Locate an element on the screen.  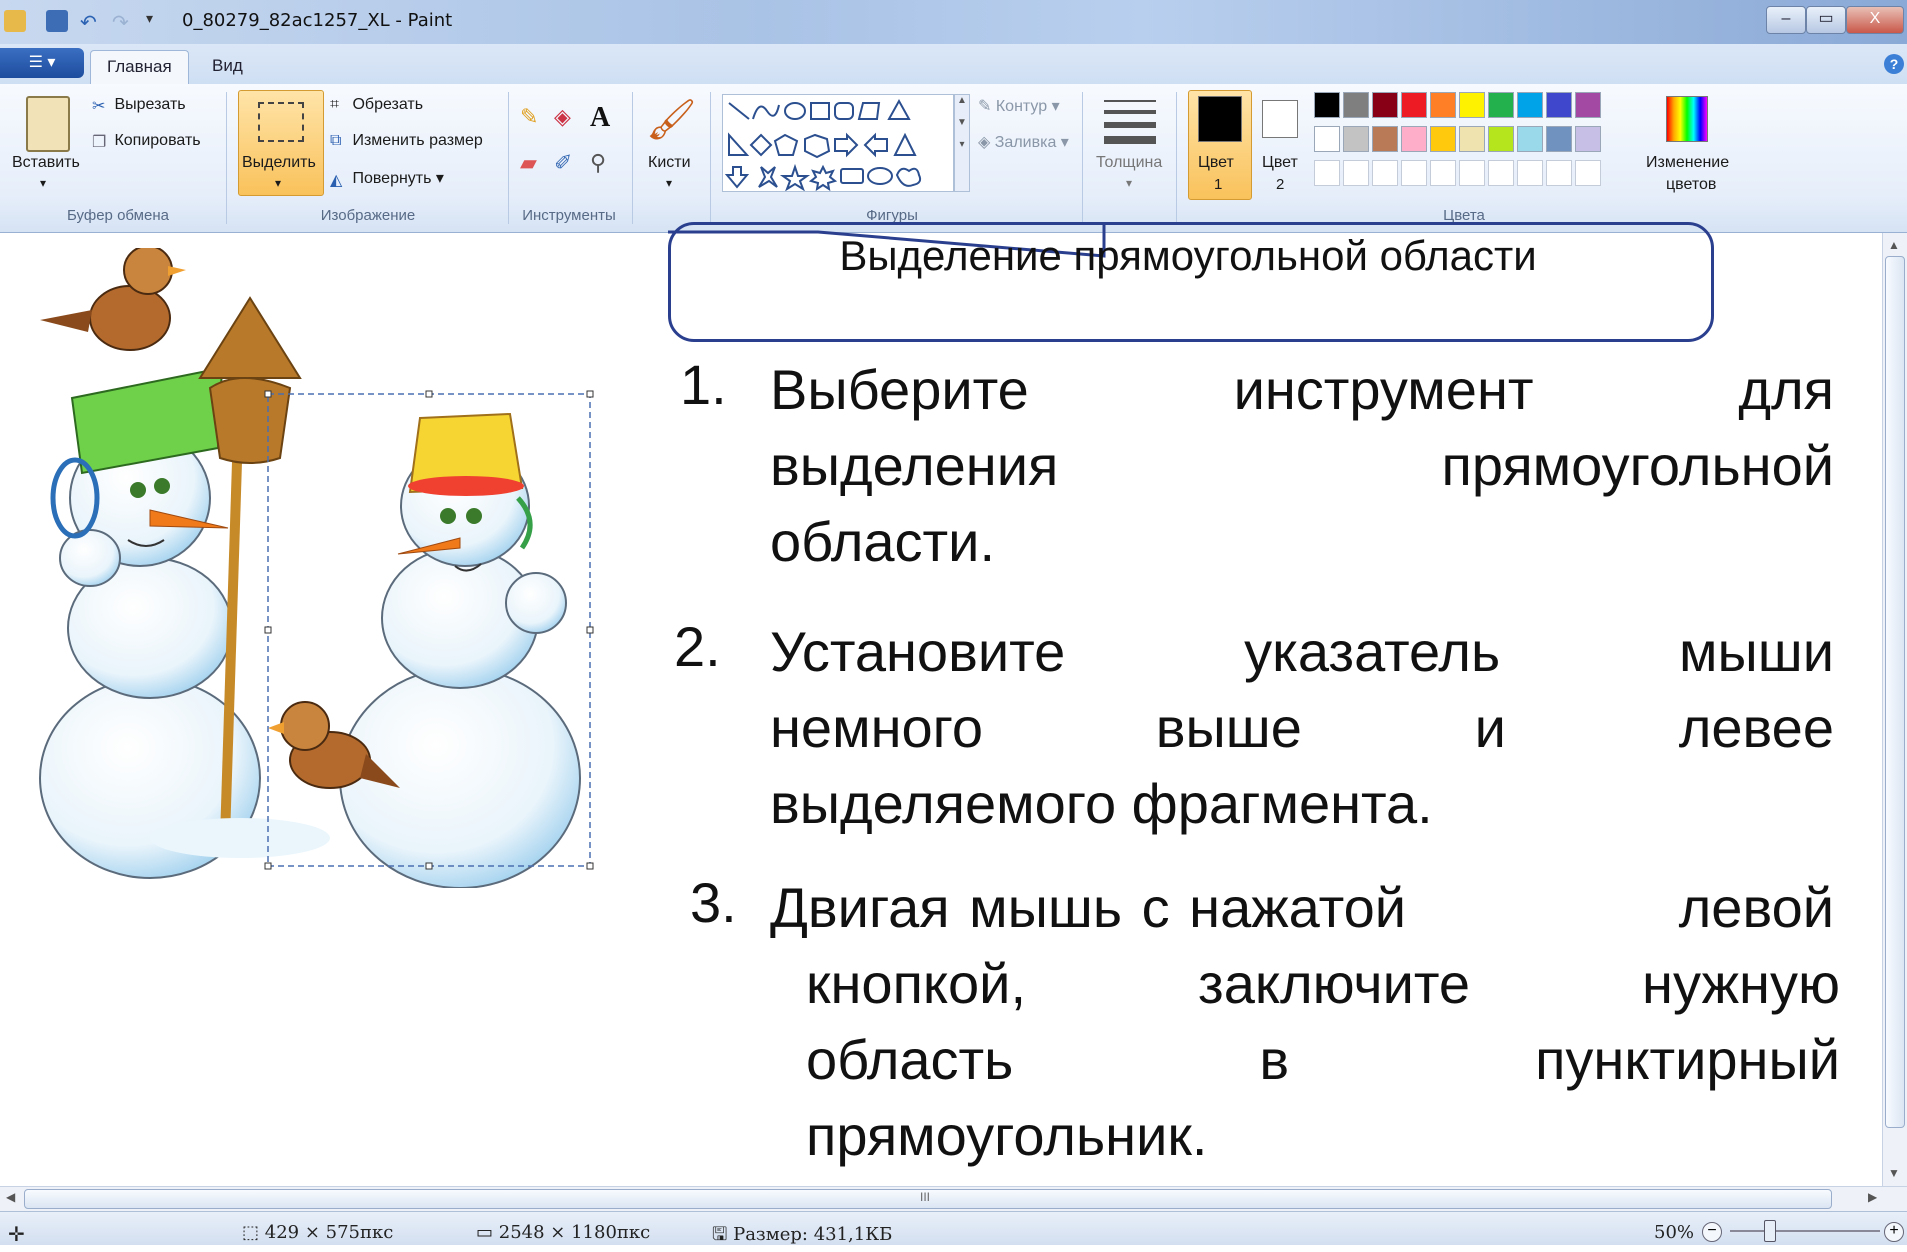
step-text: левой is located at coordinates (1756, 907).